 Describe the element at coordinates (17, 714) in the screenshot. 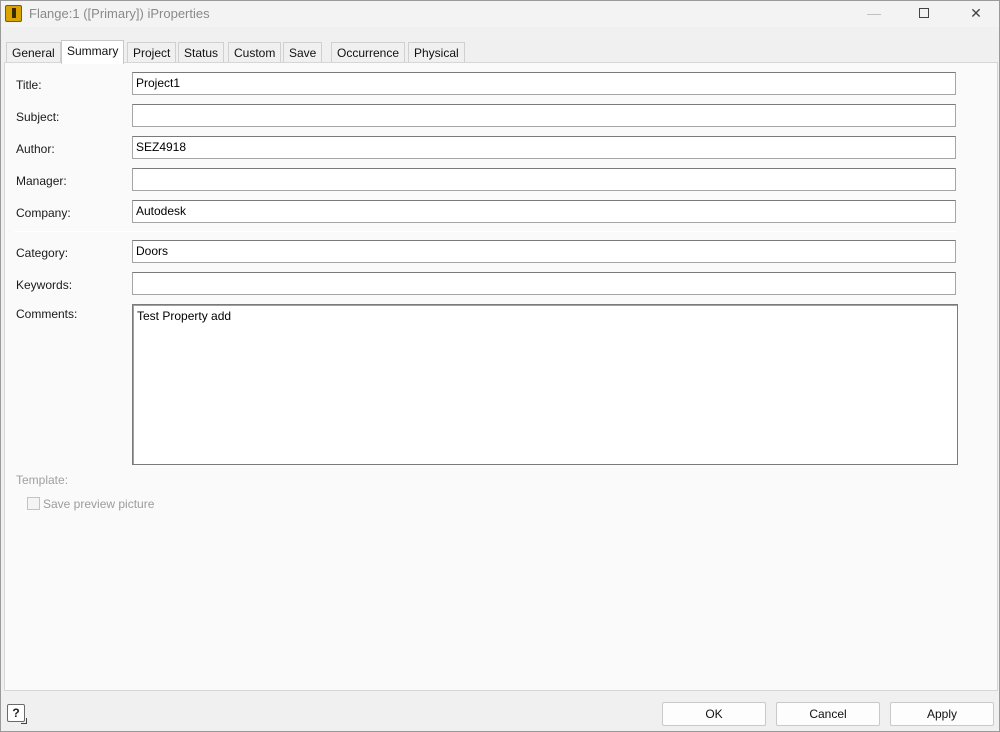

I see `help-question-icon: ?` at that location.